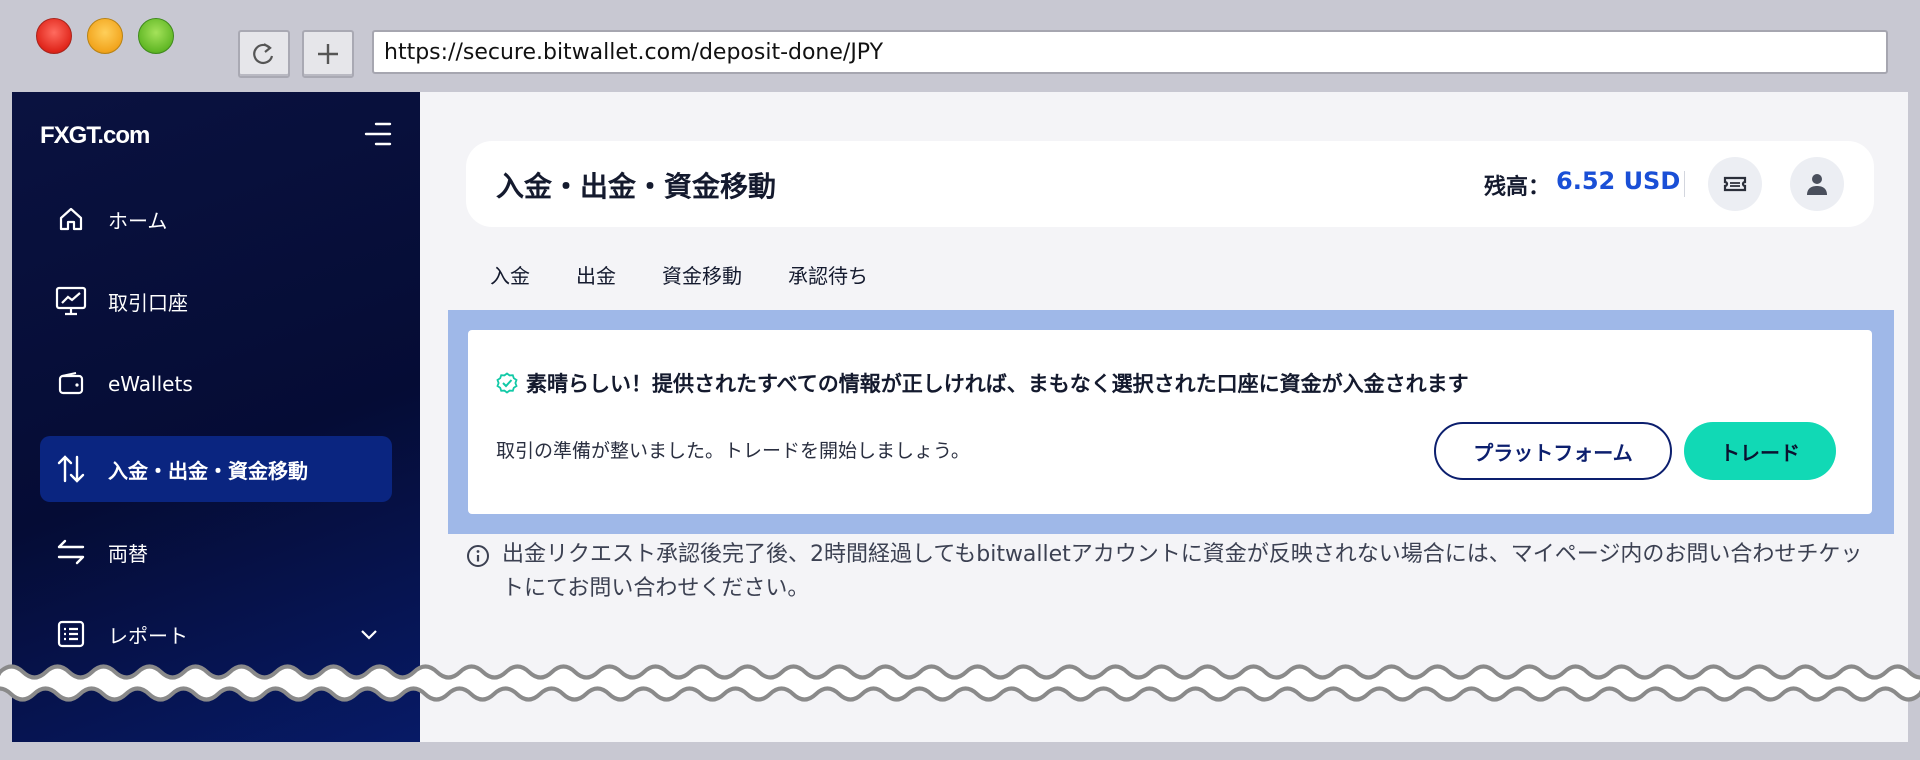  I want to click on chart-monitor-icon, so click(71, 301).